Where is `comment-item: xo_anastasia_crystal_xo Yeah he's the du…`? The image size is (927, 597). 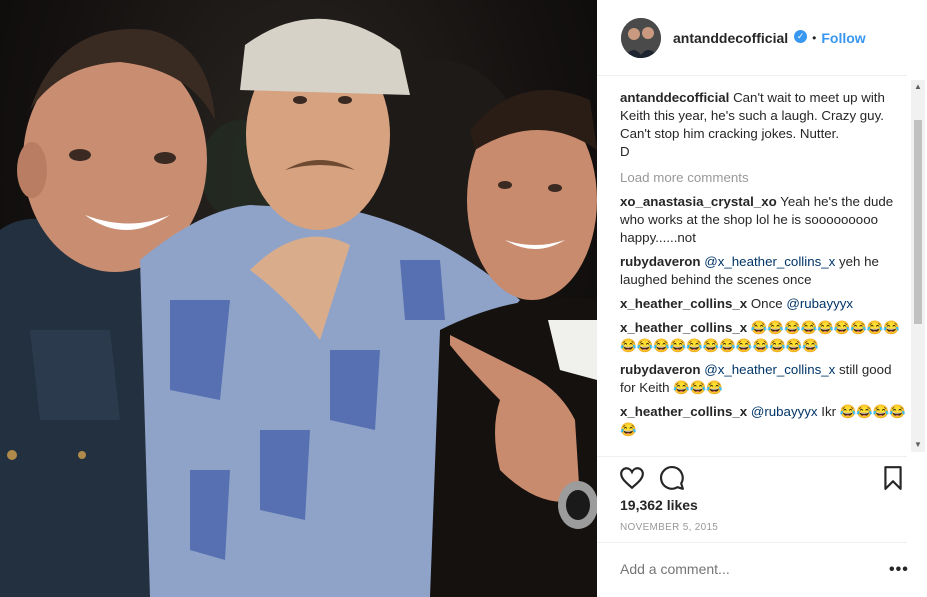 comment-item: xo_anastasia_crystal_xo Yeah he's the du… is located at coordinates (763, 220).